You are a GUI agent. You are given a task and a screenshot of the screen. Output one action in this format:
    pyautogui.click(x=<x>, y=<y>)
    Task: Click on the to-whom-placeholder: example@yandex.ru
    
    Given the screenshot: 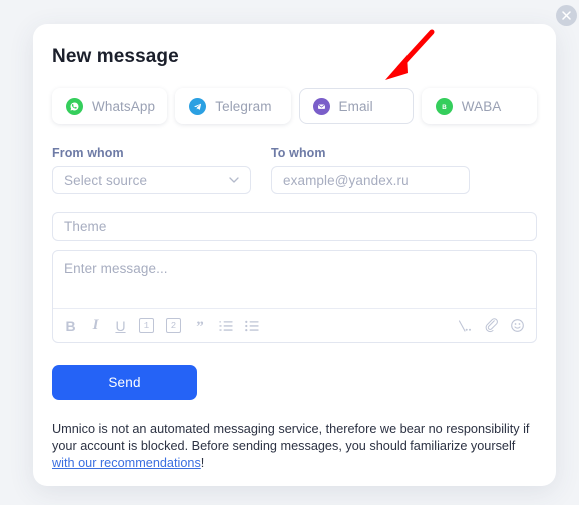 What is the action you would take?
    pyautogui.click(x=346, y=180)
    